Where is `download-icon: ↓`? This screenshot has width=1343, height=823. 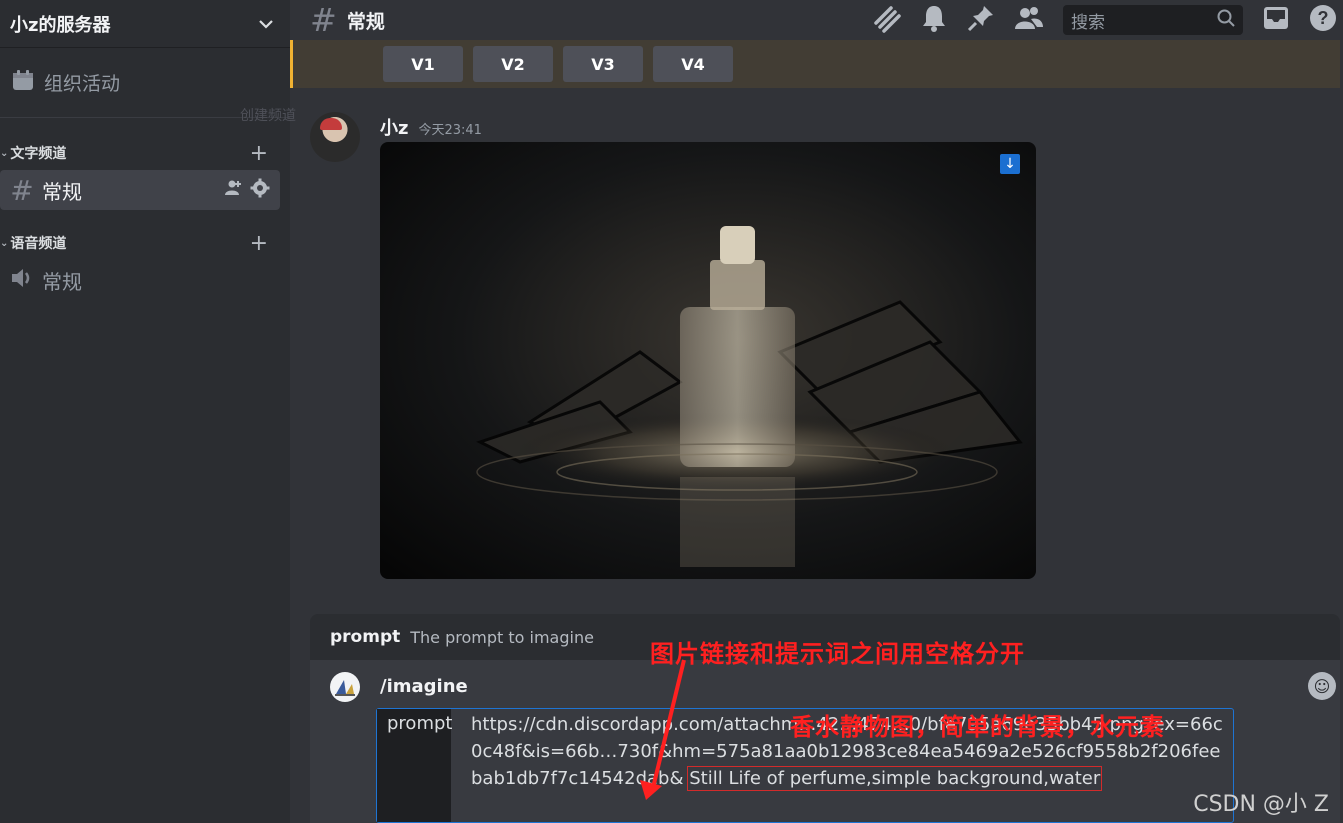 download-icon: ↓ is located at coordinates (1010, 164).